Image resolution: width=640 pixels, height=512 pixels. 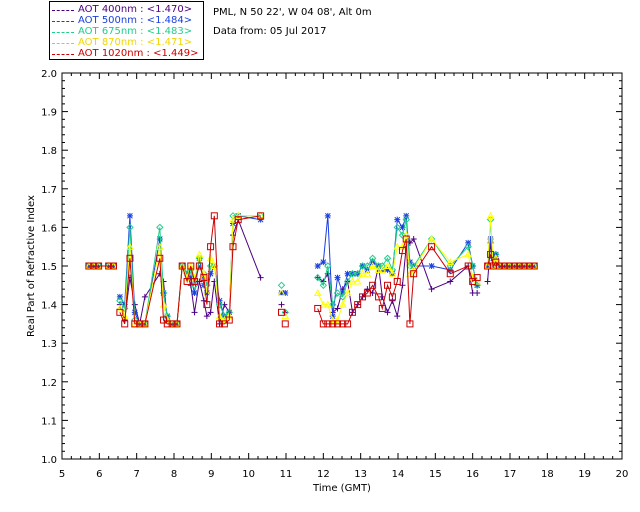 What do you see at coordinates (49, 383) in the screenshot?
I see `y-tick-label: 1.2` at bounding box center [49, 383].